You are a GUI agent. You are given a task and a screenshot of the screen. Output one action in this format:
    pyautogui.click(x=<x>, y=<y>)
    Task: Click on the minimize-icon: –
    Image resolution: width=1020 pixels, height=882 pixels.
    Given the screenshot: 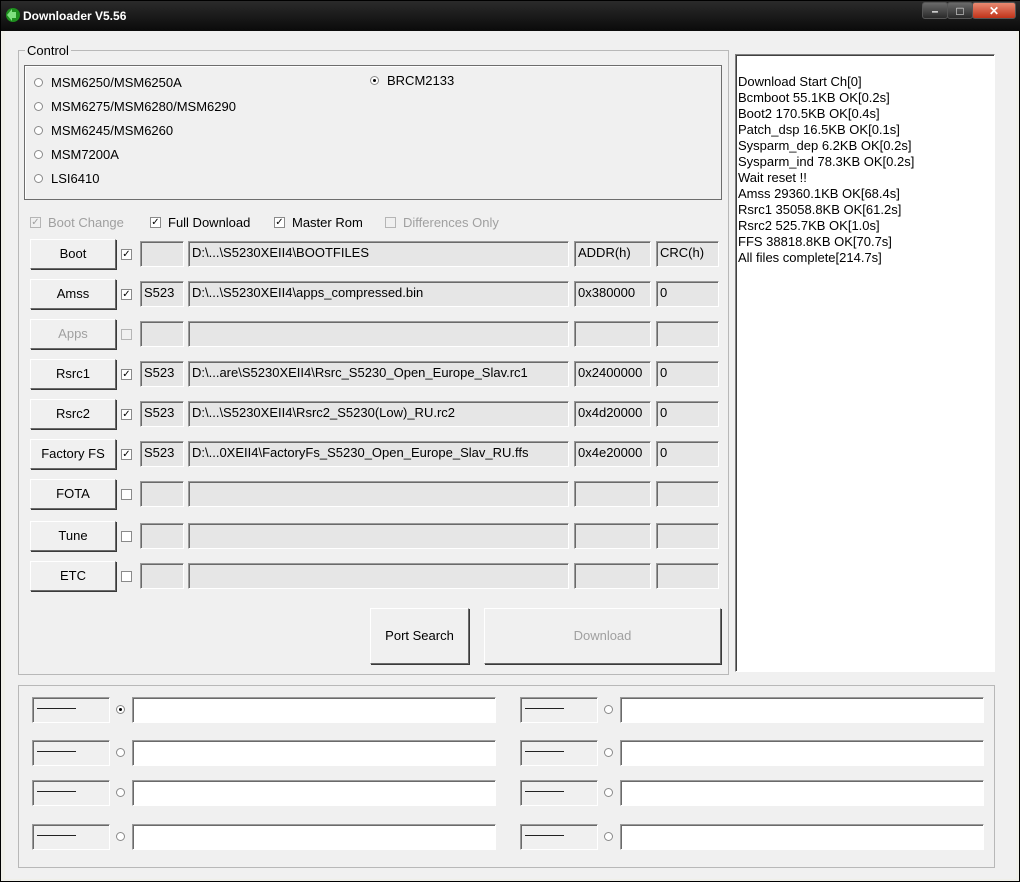 What is the action you would take?
    pyautogui.click(x=935, y=11)
    